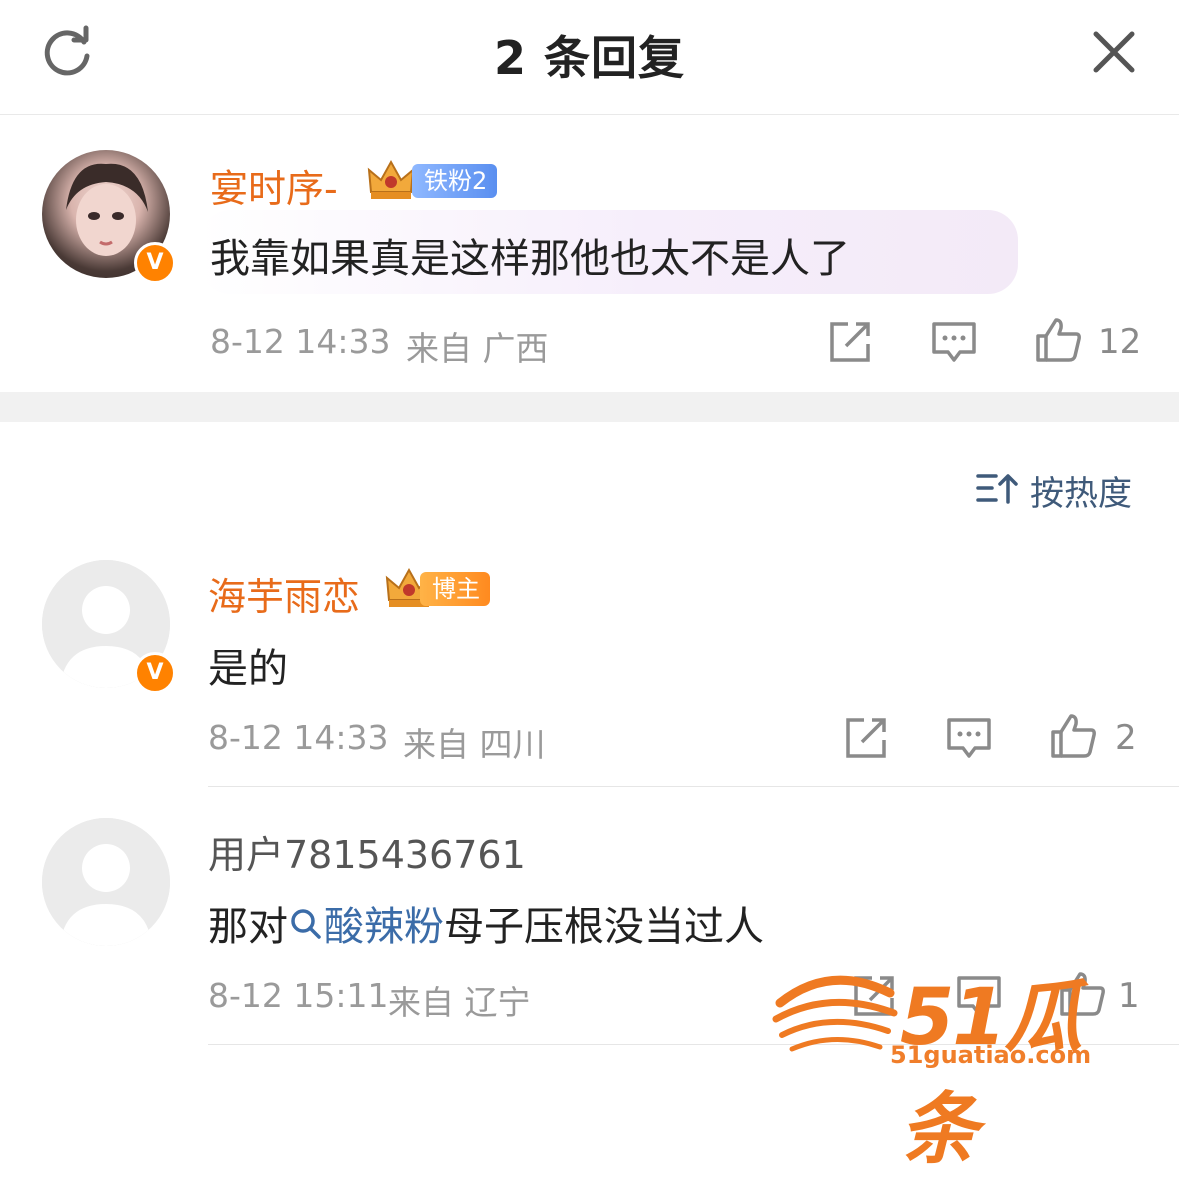 Image resolution: width=1179 pixels, height=1179 pixels. I want to click on reply-text: 是的, so click(248, 669).